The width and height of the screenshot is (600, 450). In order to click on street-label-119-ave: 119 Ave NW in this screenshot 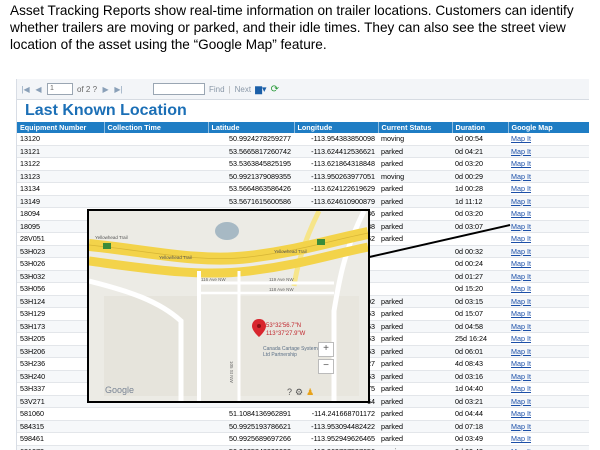, I will do `click(281, 279)`.